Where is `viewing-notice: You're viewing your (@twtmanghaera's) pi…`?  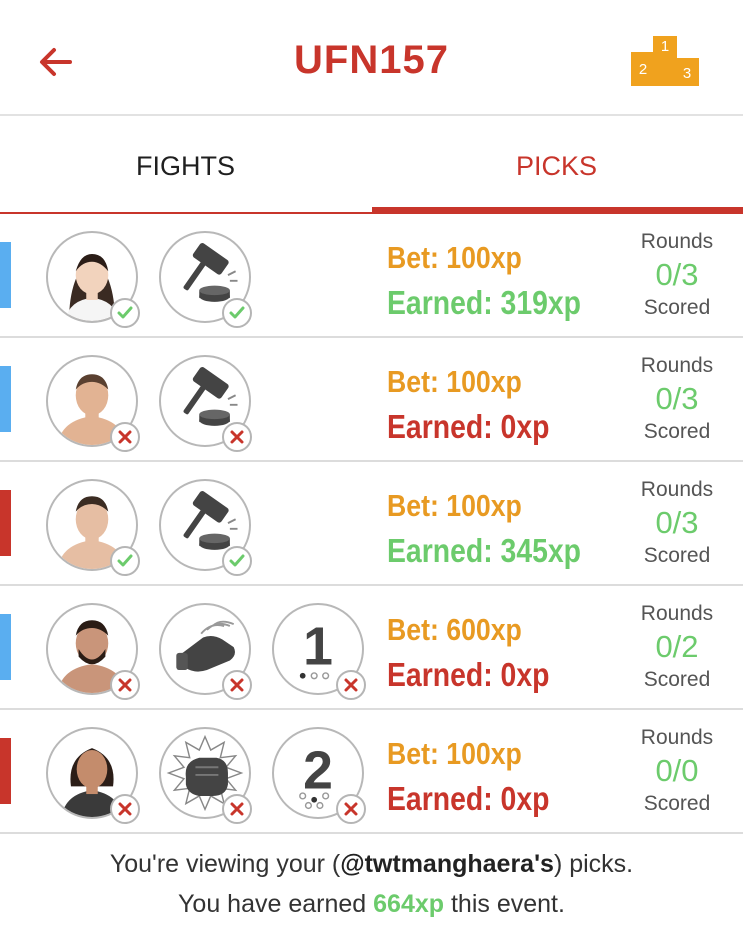
viewing-notice: You're viewing your (@twtmanghaera's) pi… is located at coordinates (371, 864).